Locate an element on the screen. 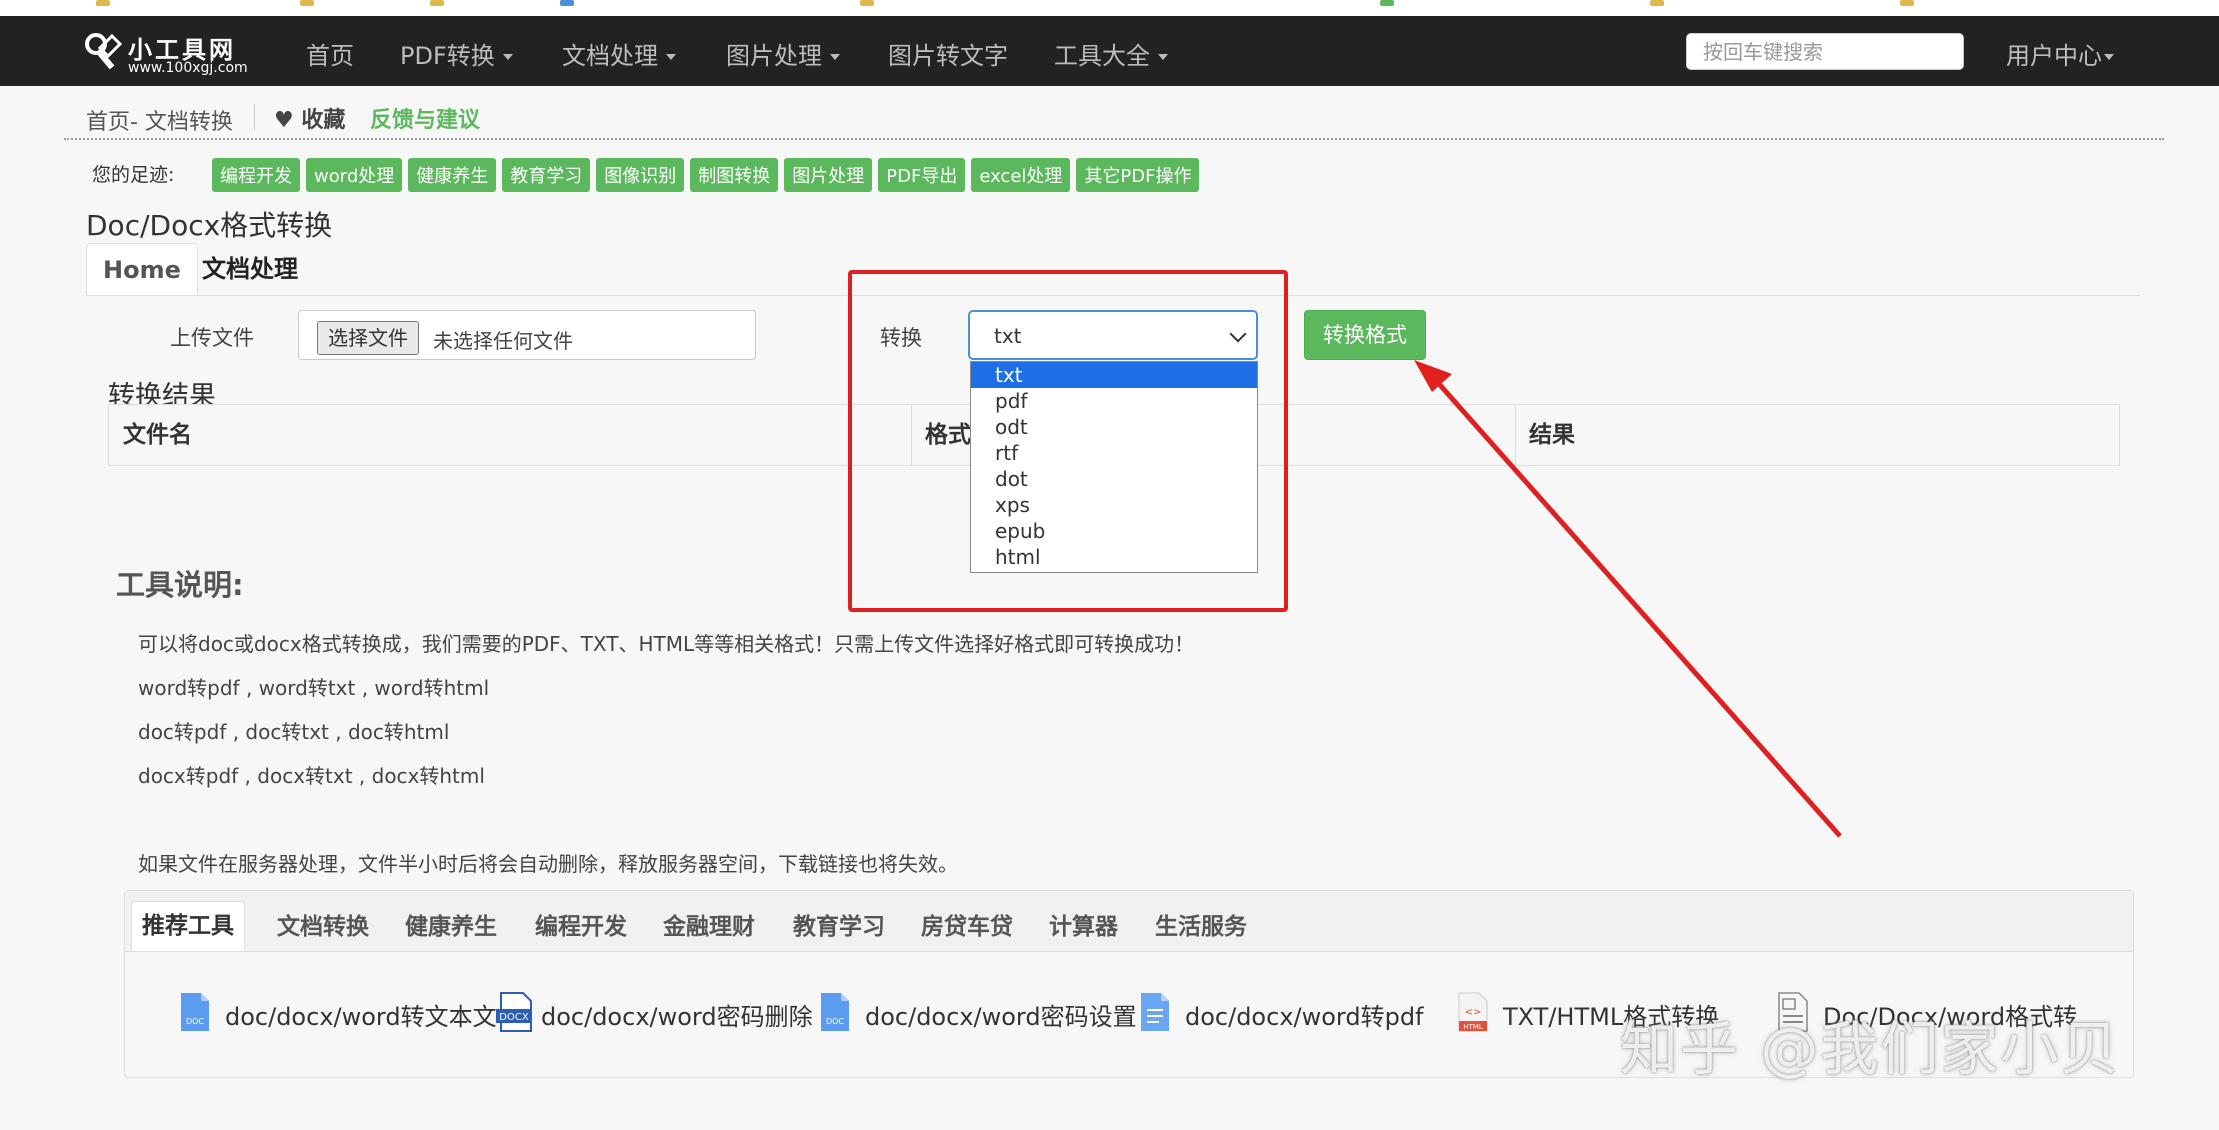 The height and width of the screenshot is (1130, 2219). logo-url: www.100xgj.com is located at coordinates (188, 68).